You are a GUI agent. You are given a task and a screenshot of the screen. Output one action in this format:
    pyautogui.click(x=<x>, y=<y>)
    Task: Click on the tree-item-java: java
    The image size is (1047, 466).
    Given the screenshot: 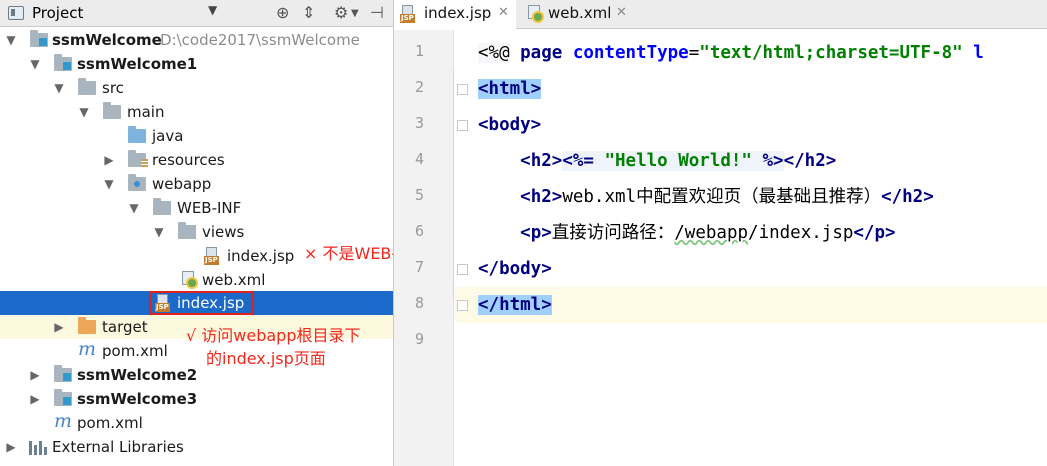 What is the action you would take?
    pyautogui.click(x=196, y=136)
    